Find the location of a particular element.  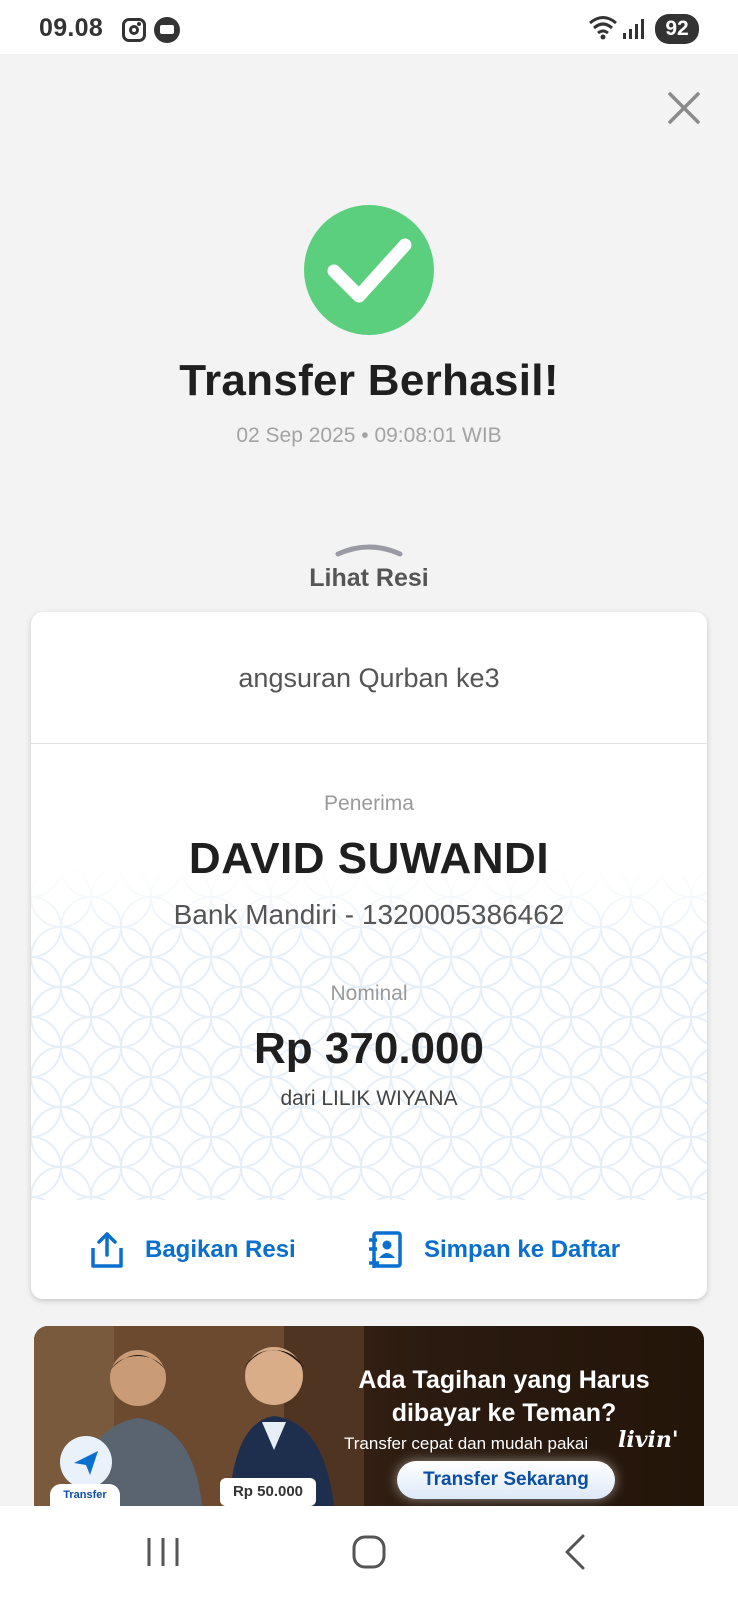

close-icon is located at coordinates (684, 108).